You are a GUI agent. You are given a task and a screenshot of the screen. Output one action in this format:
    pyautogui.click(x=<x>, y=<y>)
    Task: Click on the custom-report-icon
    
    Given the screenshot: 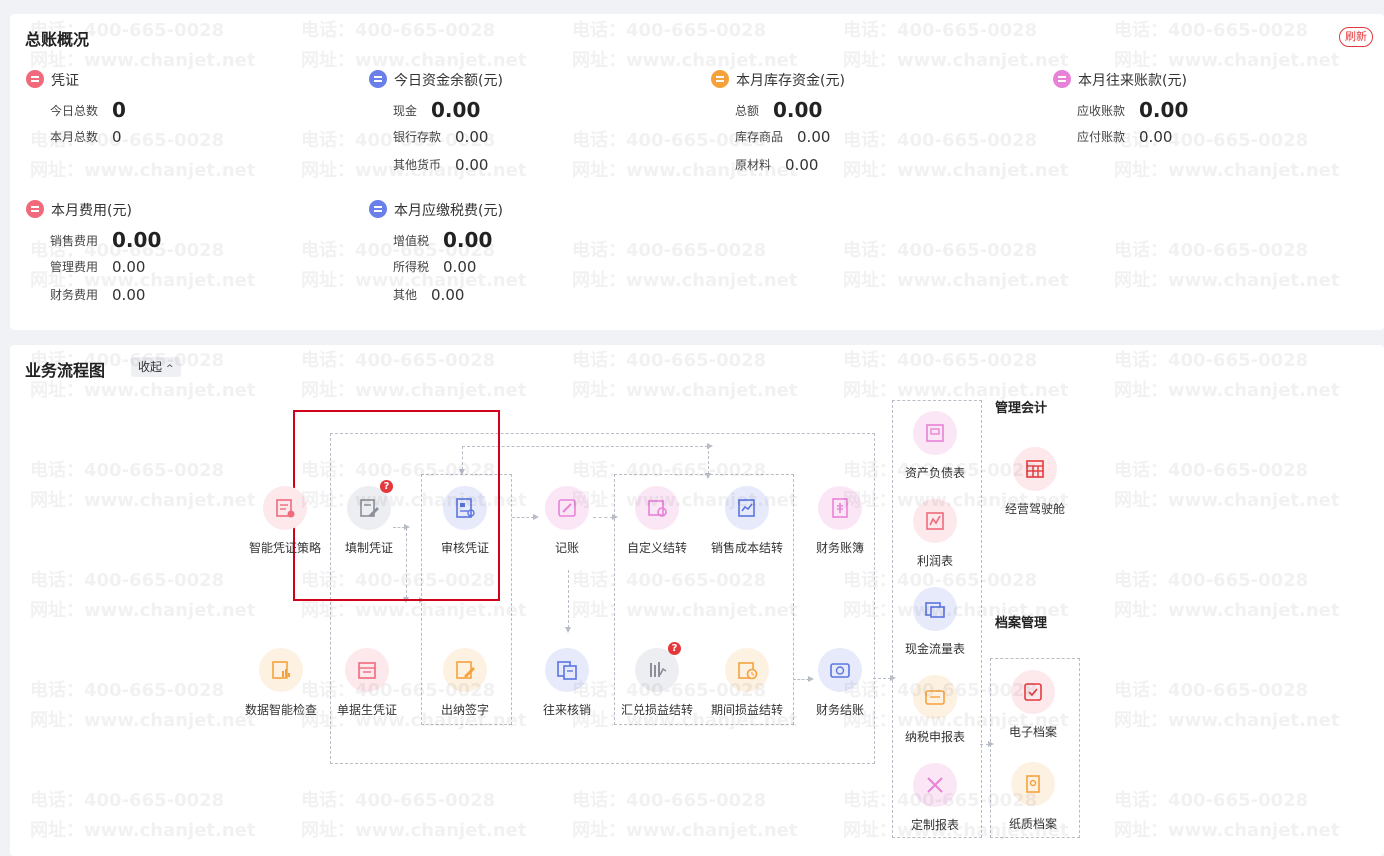 What is the action you would take?
    pyautogui.click(x=935, y=785)
    